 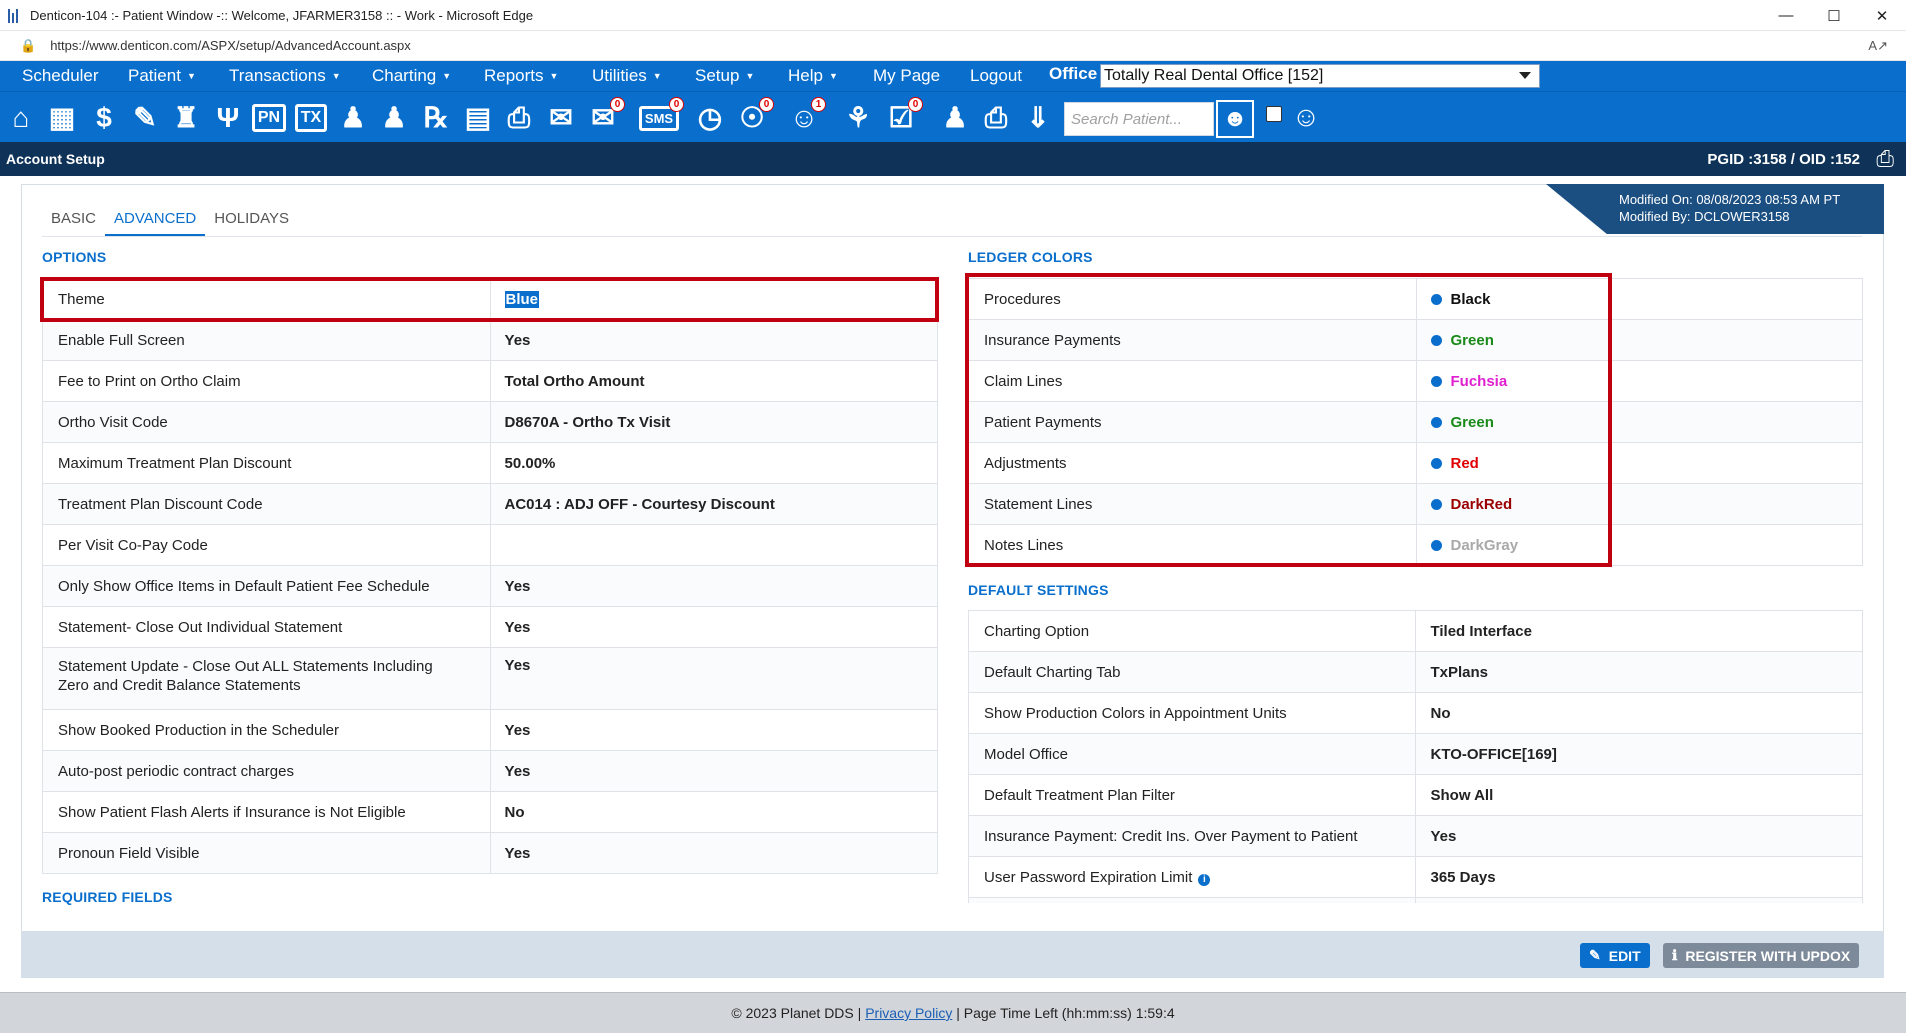 What do you see at coordinates (21, 118) in the screenshot?
I see `home-icon: ⌂` at bounding box center [21, 118].